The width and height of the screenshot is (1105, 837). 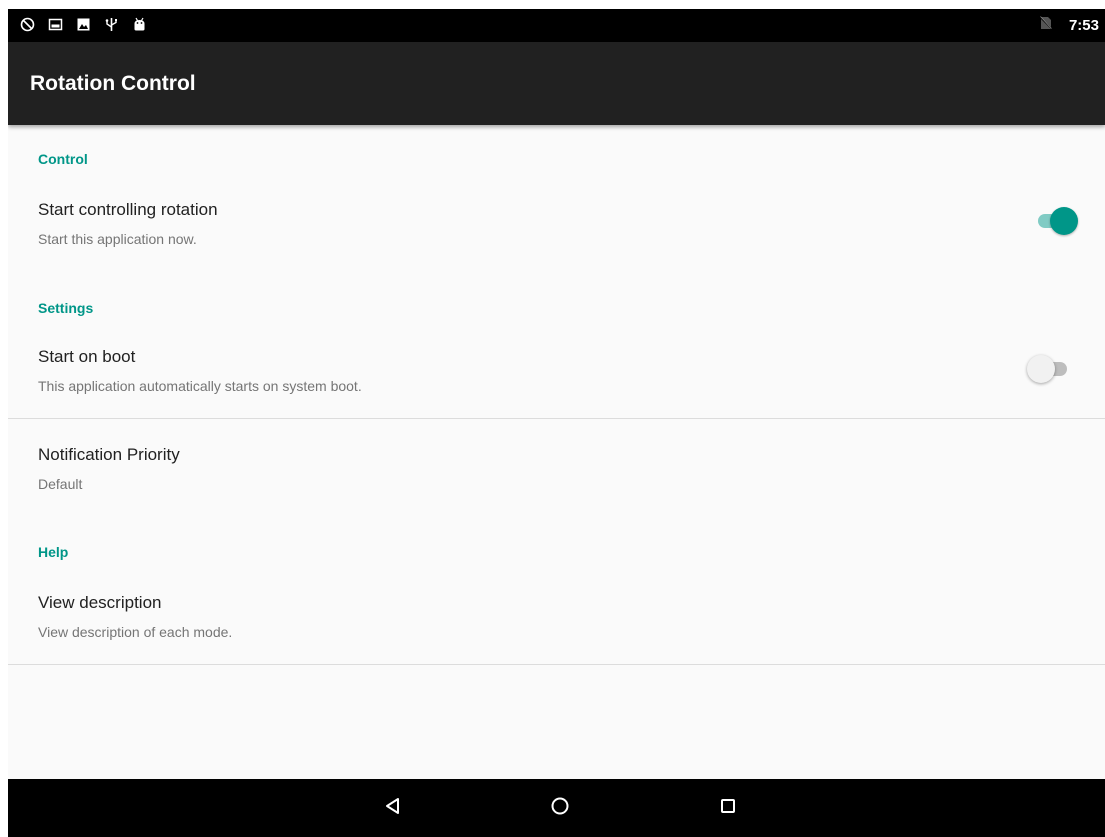 I want to click on navigation-bar, so click(x=556, y=808).